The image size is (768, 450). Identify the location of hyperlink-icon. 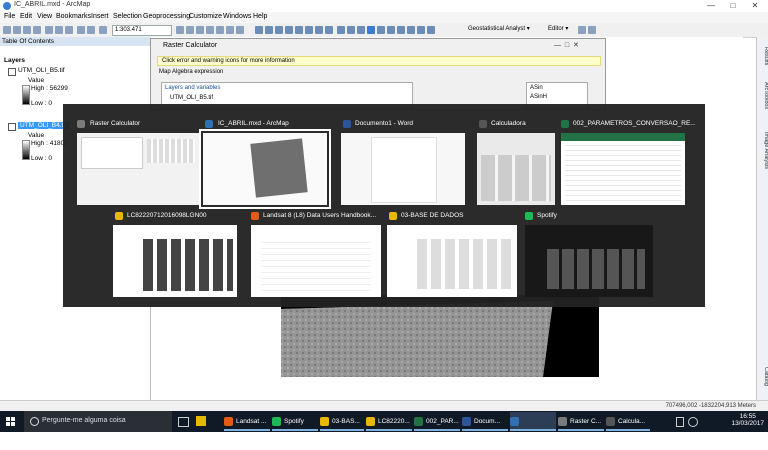
(401, 30).